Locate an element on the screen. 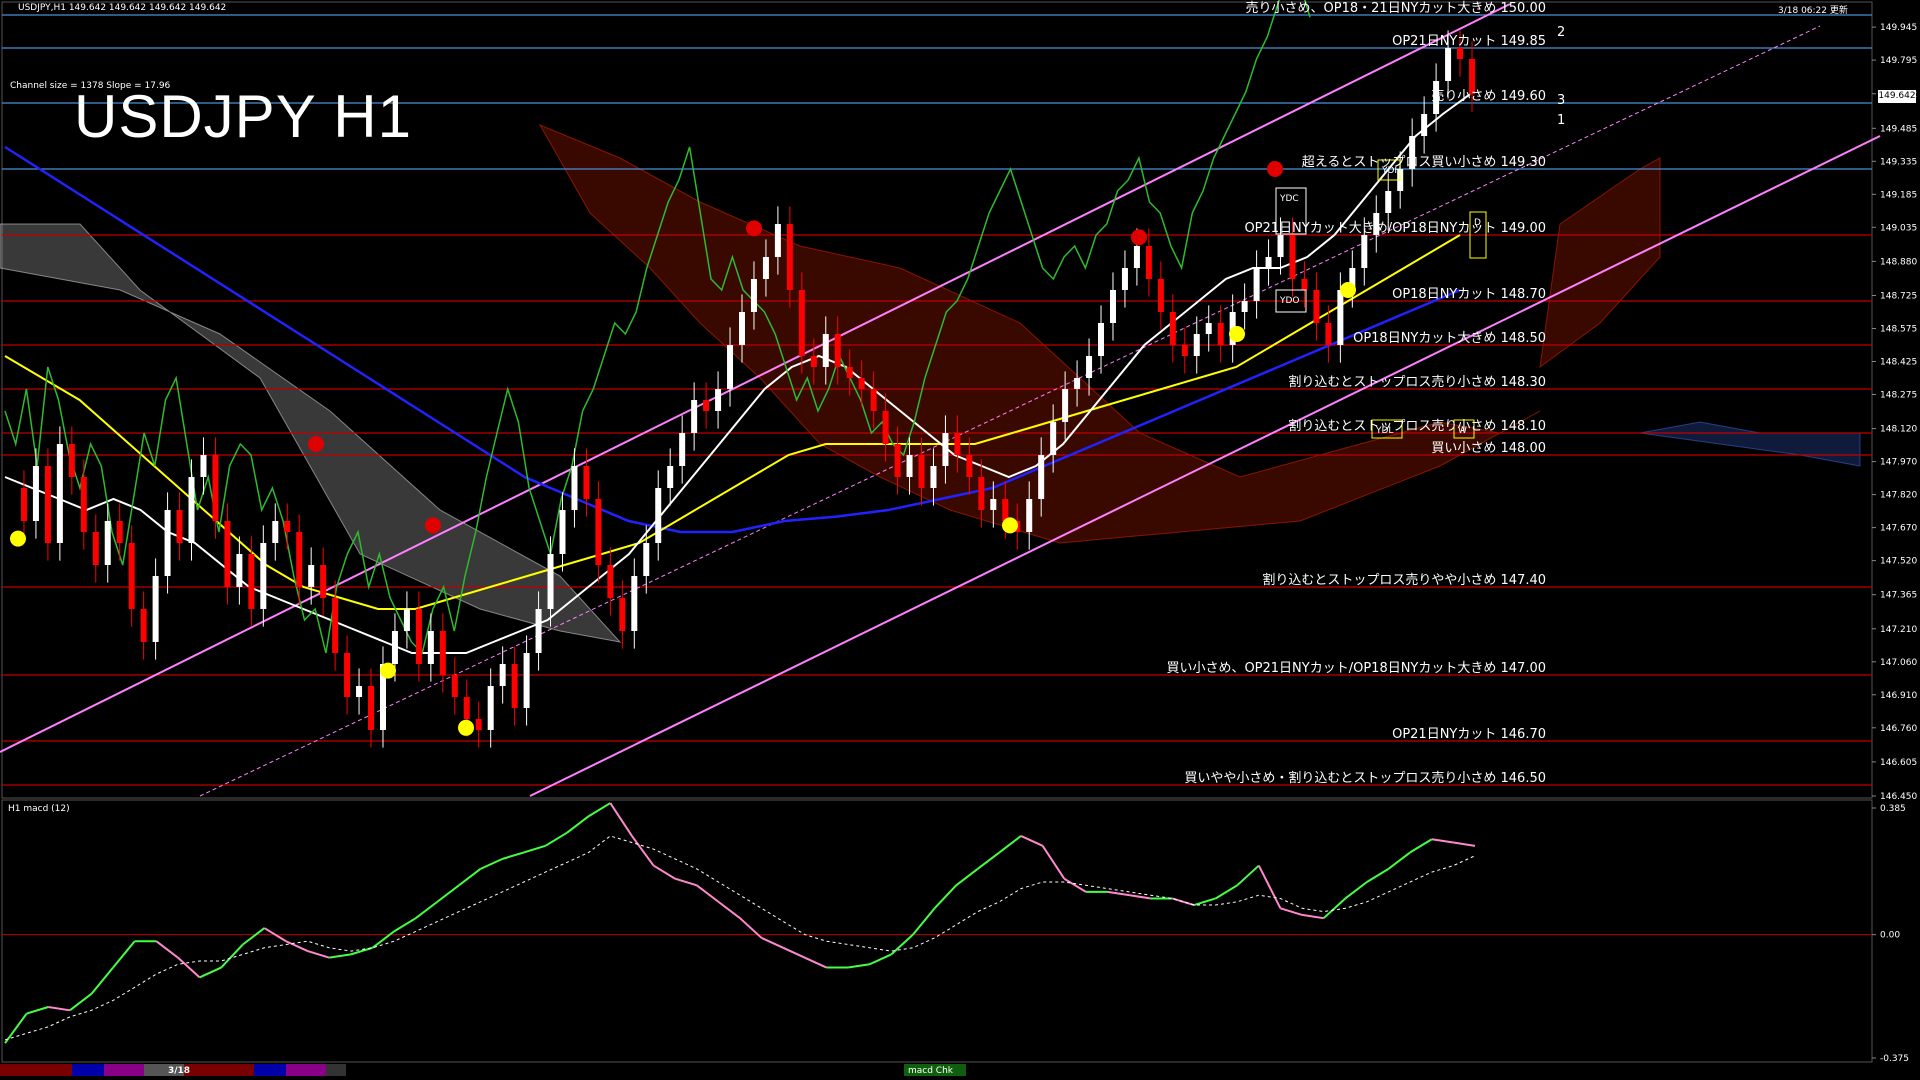  axis-tick-label: 147.520 is located at coordinates (1898, 562).